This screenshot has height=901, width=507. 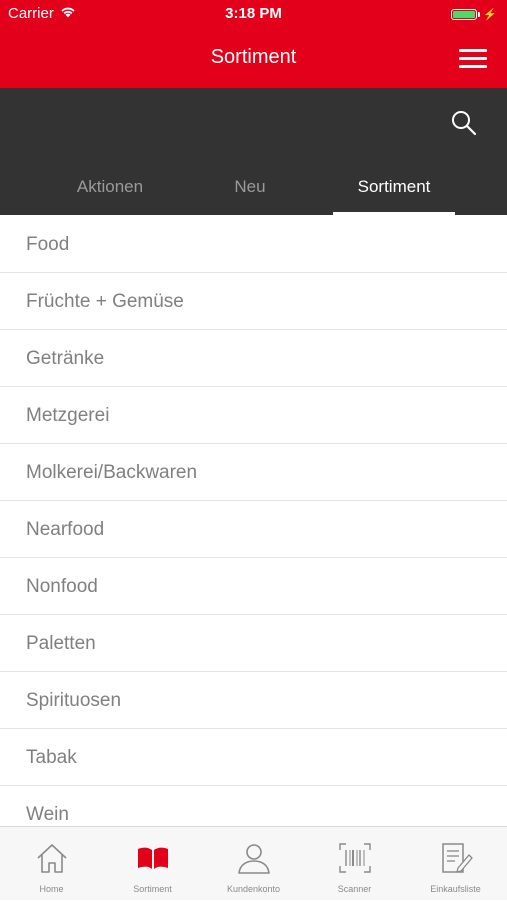 I want to click on search-icon, so click(x=464, y=123).